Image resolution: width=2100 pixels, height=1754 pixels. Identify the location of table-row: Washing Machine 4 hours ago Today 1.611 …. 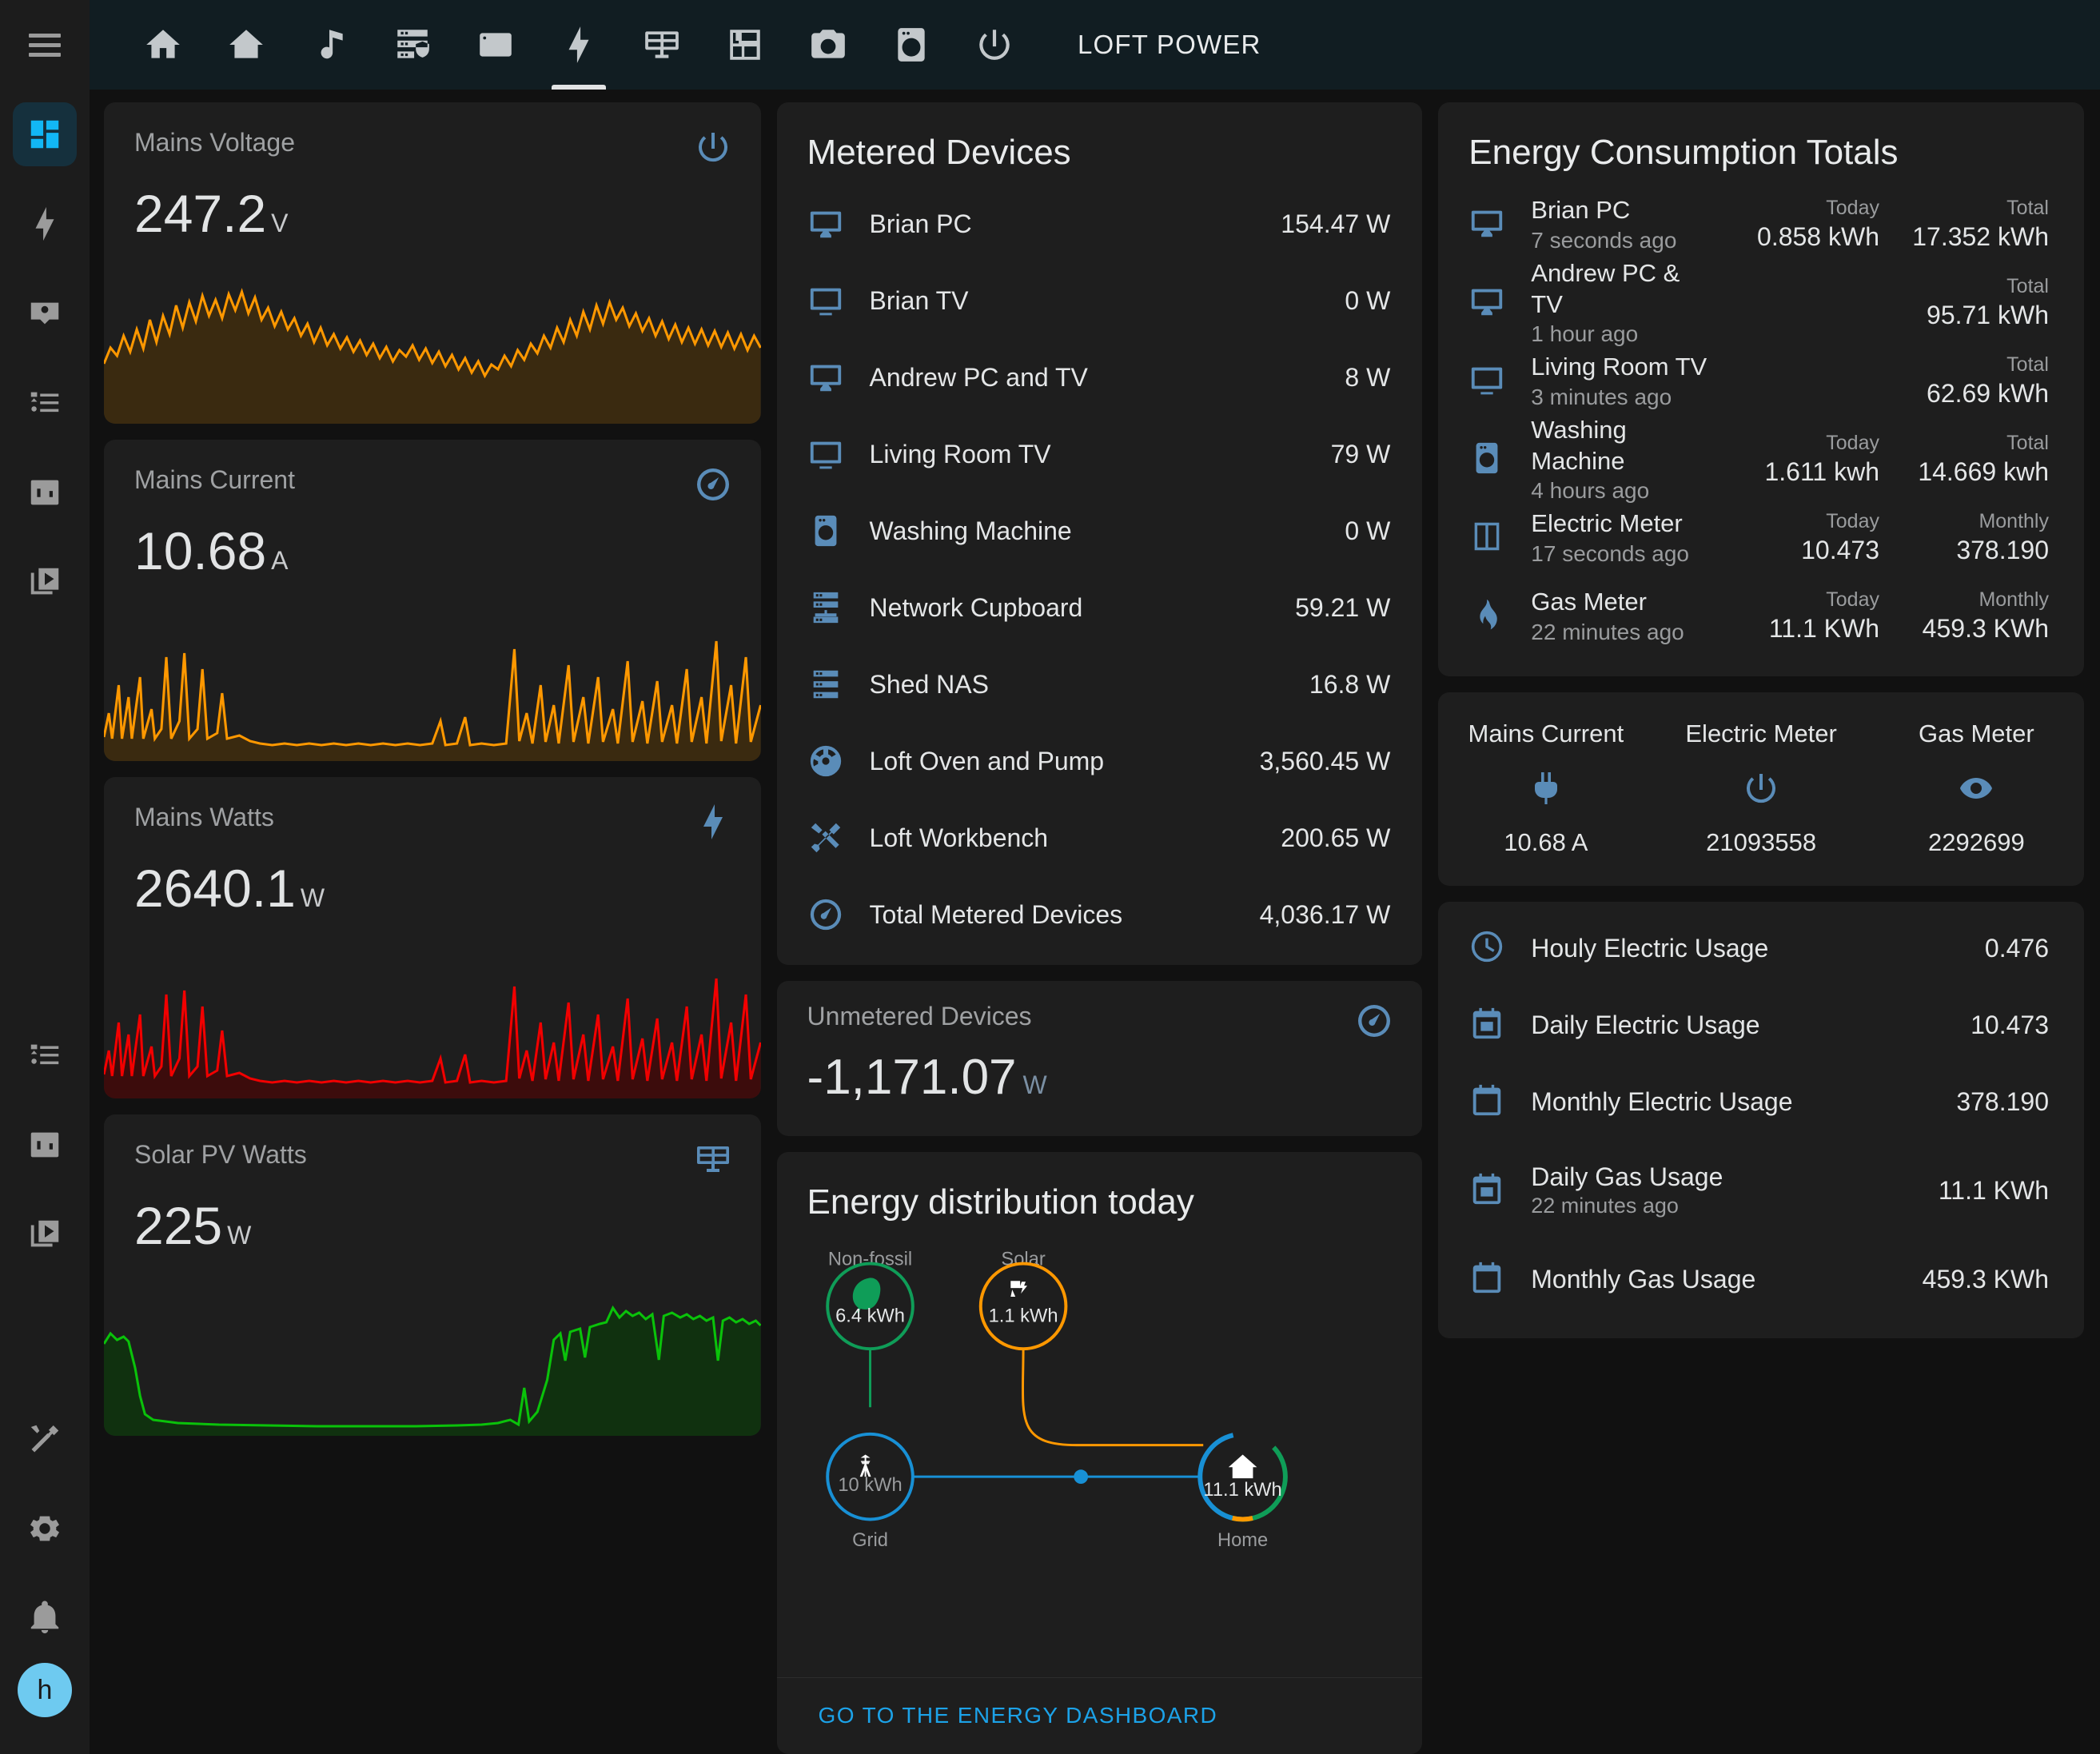
(1761, 460).